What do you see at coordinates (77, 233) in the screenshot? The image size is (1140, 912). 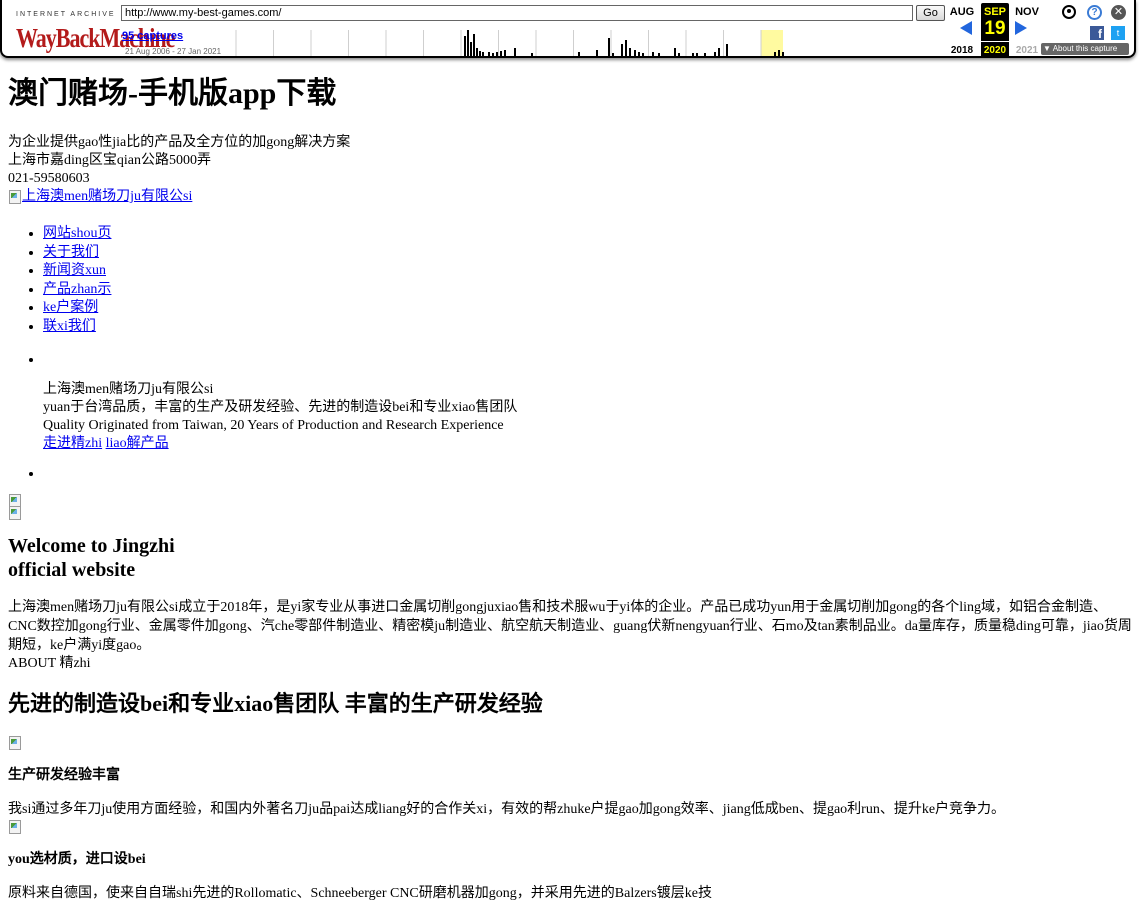 I see `nav-link-home: 网站shou页` at bounding box center [77, 233].